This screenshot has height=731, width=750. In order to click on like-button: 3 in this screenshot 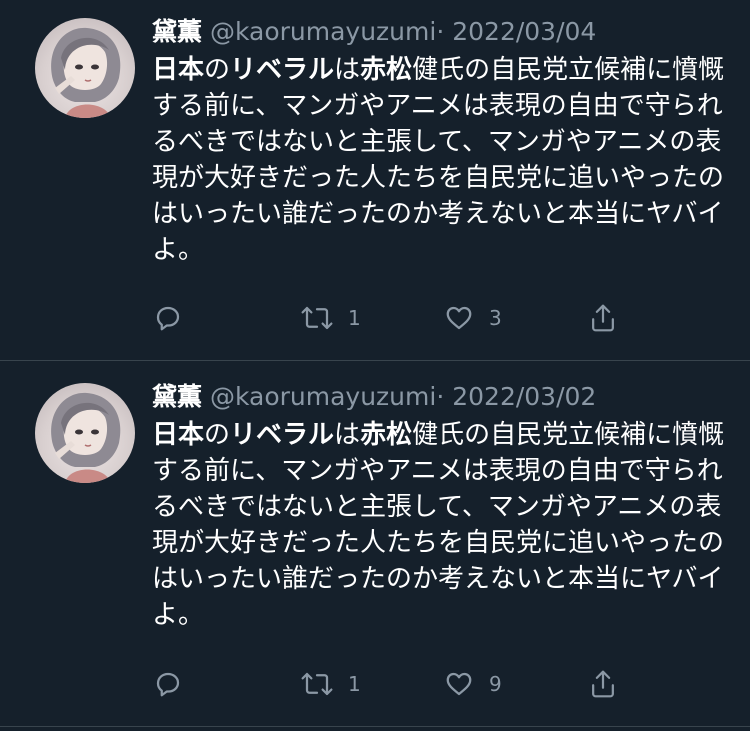, I will do `click(472, 318)`.